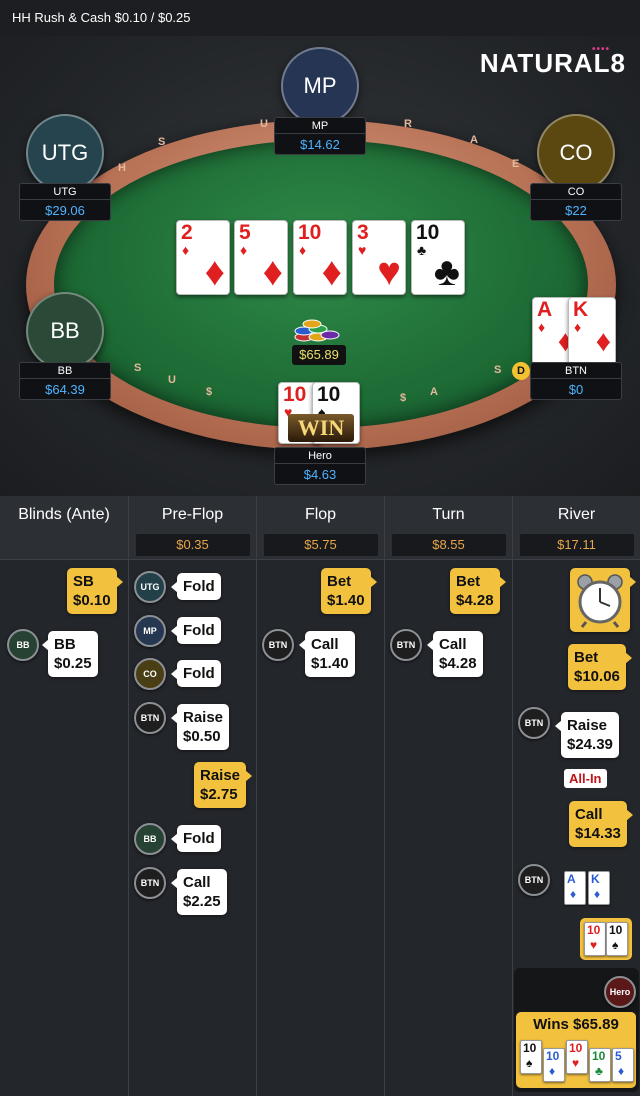 The image size is (640, 1096). I want to click on card-suit-big: ♣, so click(446, 272).